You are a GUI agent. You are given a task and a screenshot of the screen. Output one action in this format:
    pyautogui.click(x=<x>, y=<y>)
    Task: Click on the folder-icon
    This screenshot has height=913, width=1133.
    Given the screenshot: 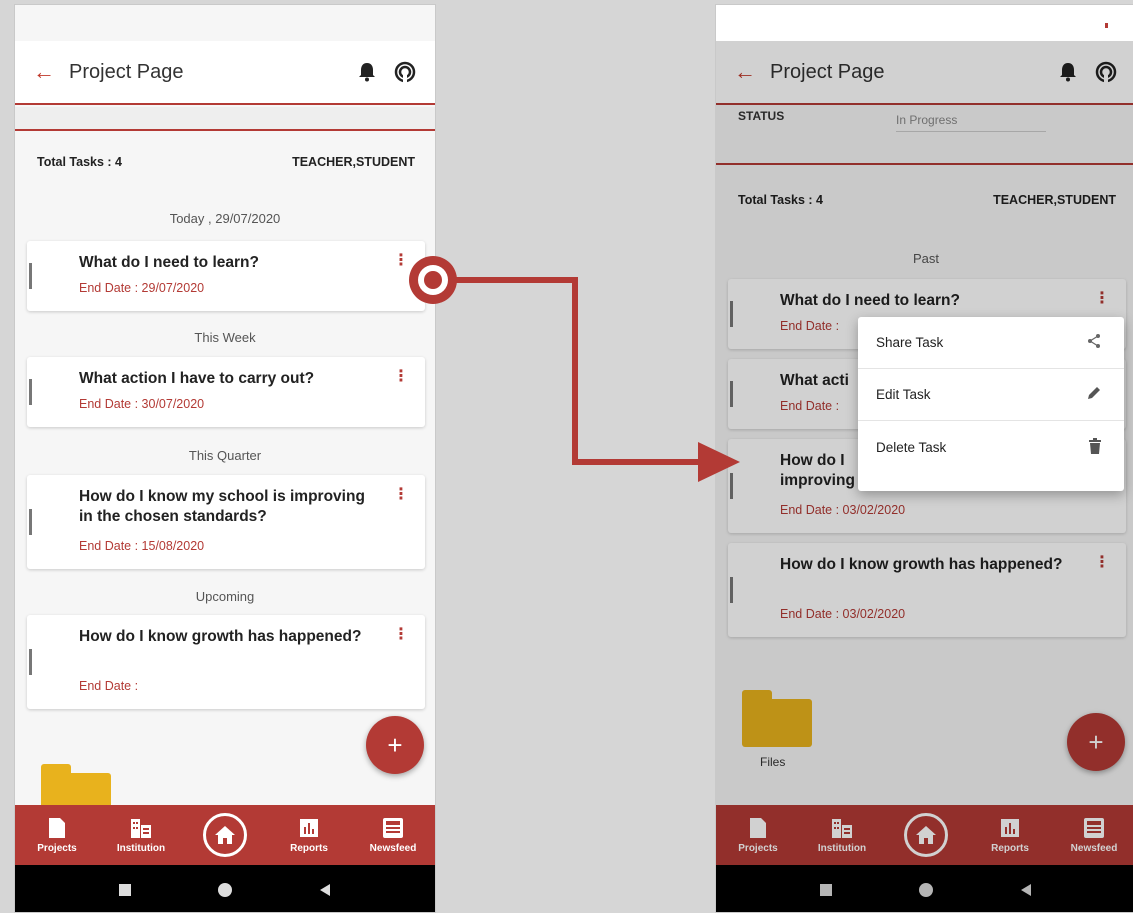 What is the action you would take?
    pyautogui.click(x=777, y=718)
    